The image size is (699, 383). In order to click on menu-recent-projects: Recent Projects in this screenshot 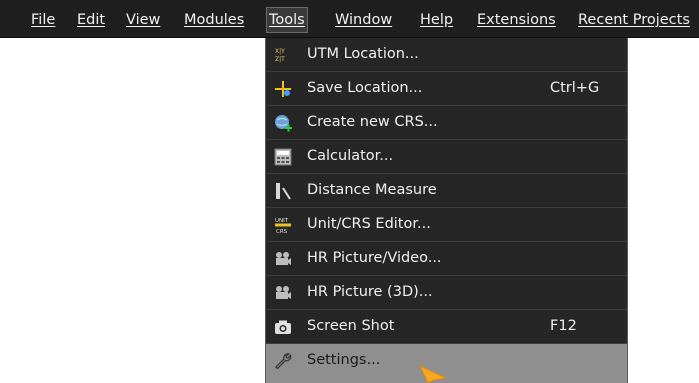, I will do `click(634, 20)`.